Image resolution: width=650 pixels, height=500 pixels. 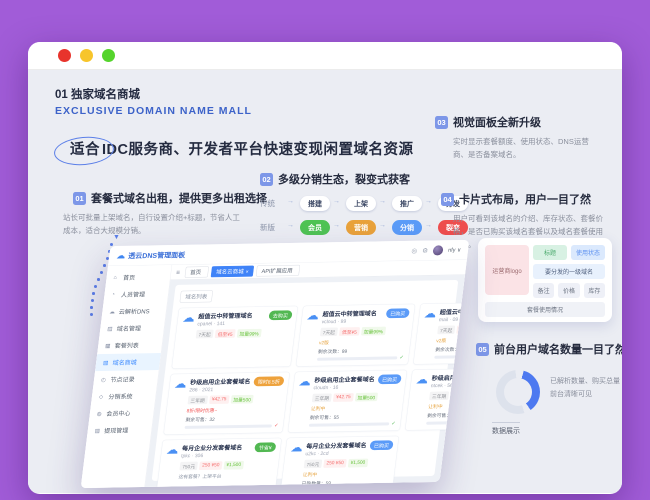 I want to click on tab-close-icon: ×, so click(x=247, y=272).